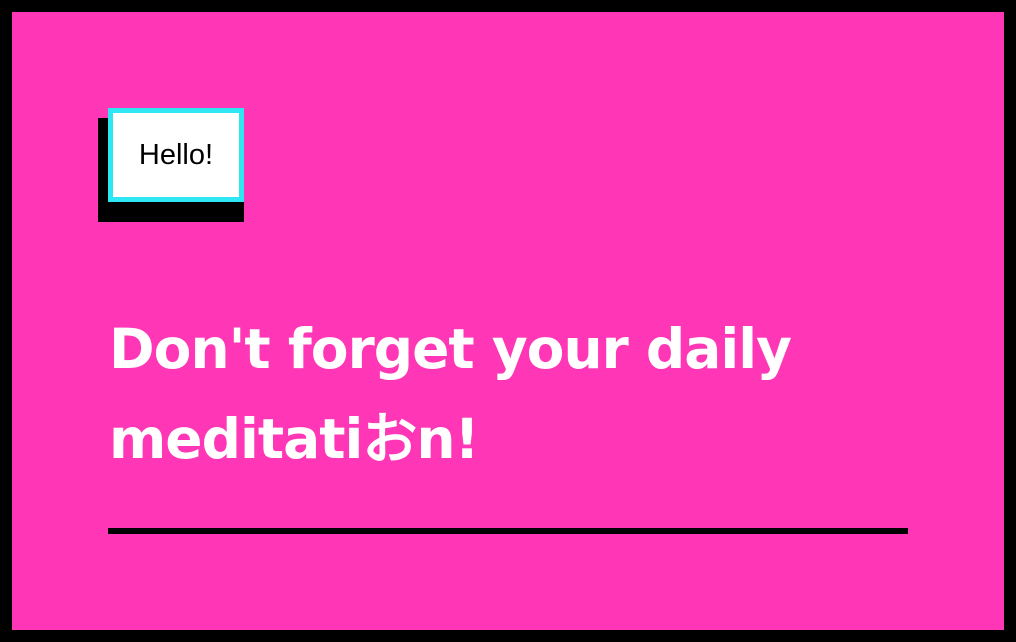 The height and width of the screenshot is (642, 1016). I want to click on hello-button: Hello!, so click(176, 155).